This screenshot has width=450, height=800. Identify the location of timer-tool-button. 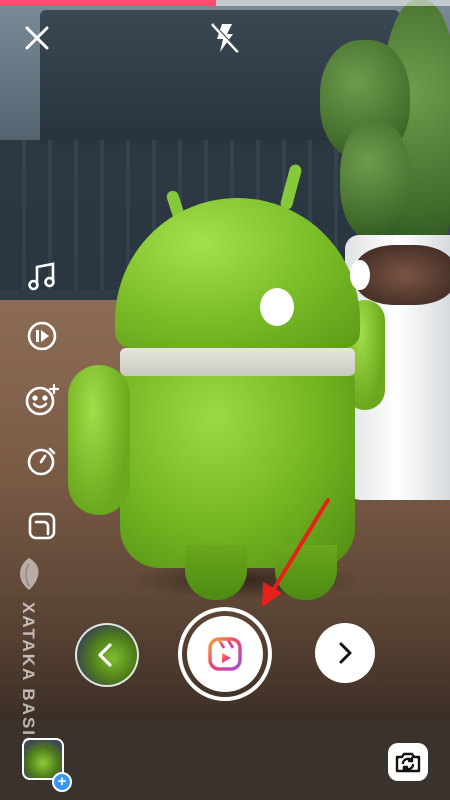
(42, 460).